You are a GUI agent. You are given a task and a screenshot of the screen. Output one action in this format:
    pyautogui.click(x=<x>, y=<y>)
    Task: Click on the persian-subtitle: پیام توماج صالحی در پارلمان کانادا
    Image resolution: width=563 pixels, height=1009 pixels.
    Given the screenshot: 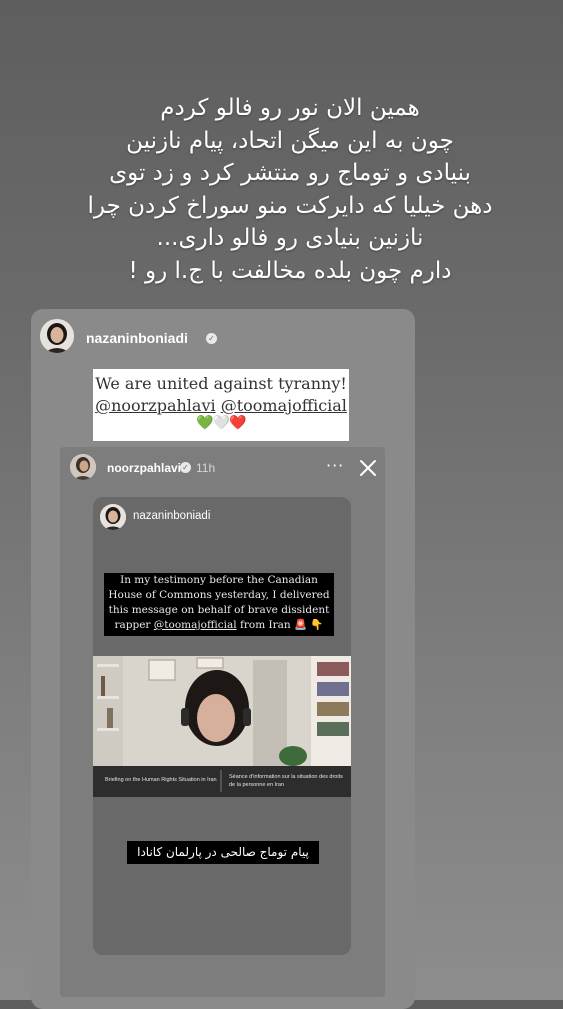 What is the action you would take?
    pyautogui.click(x=223, y=852)
    